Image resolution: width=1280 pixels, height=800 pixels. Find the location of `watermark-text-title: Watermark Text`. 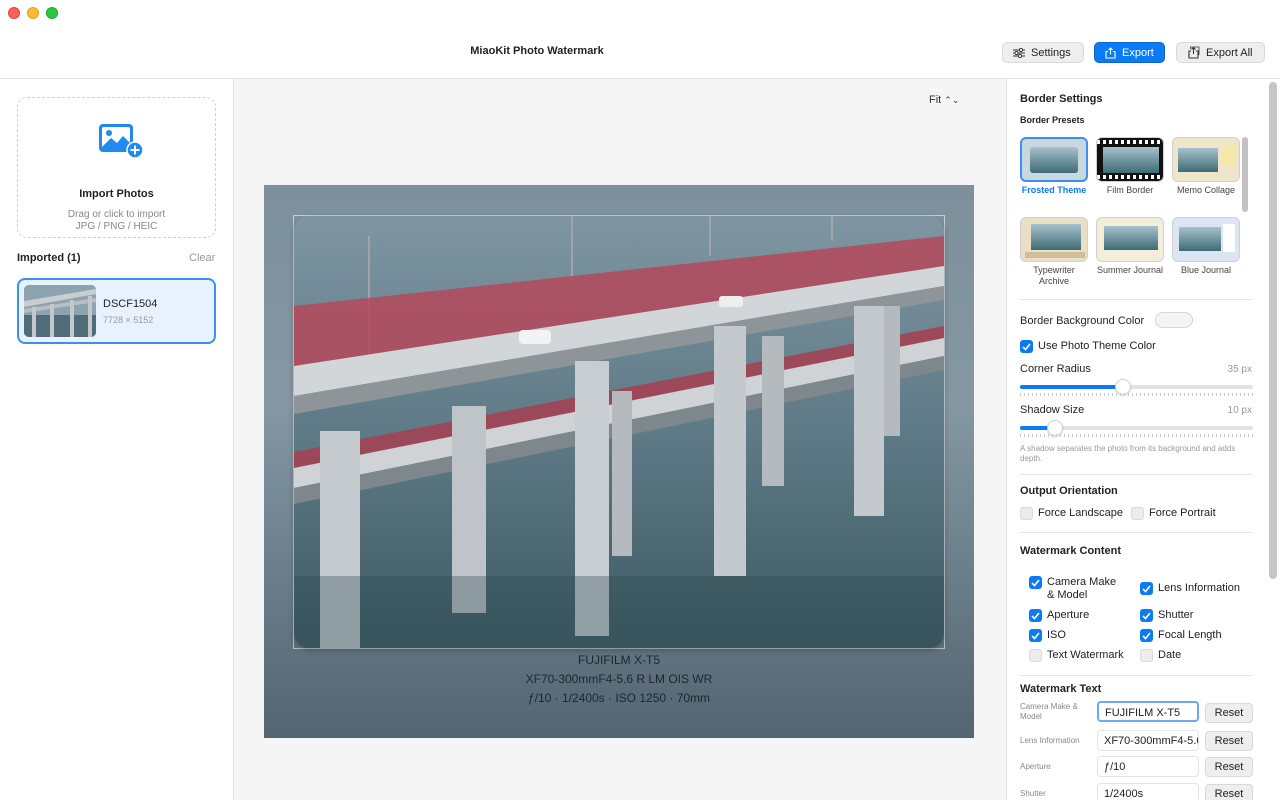

watermark-text-title: Watermark Text is located at coordinates (1061, 689).